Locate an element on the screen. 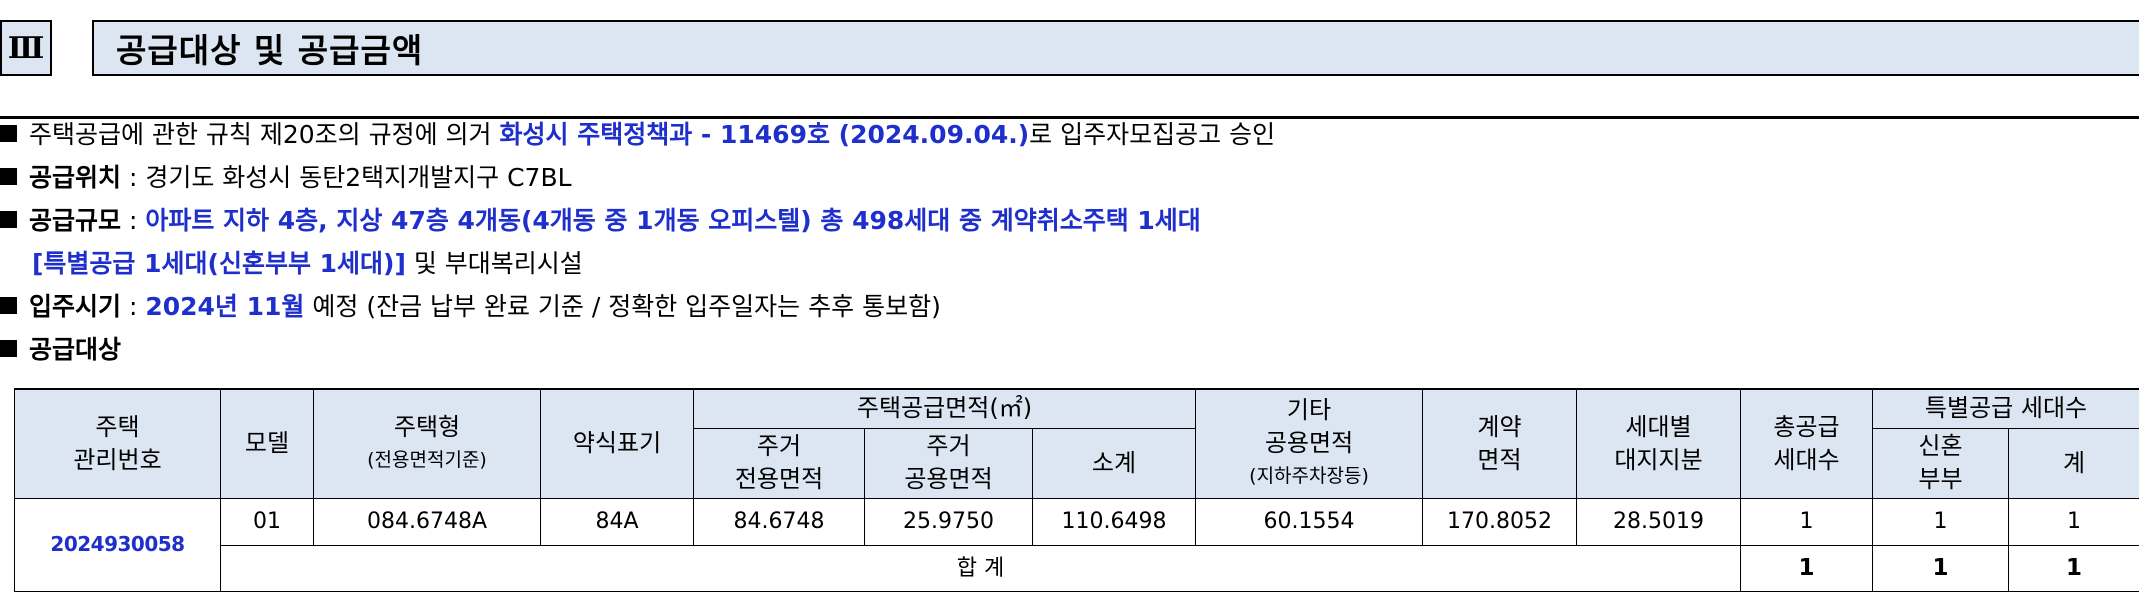  subtotal-cell: 110.6498 is located at coordinates (1114, 521).